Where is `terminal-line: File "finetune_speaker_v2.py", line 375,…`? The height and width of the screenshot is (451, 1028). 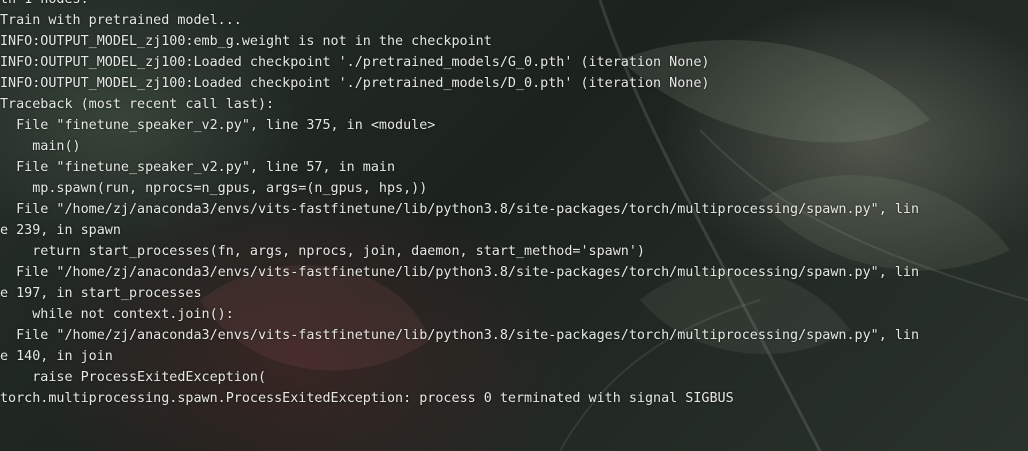 terminal-line: File "finetune_speaker_v2.py", line 375,… is located at coordinates (218, 125).